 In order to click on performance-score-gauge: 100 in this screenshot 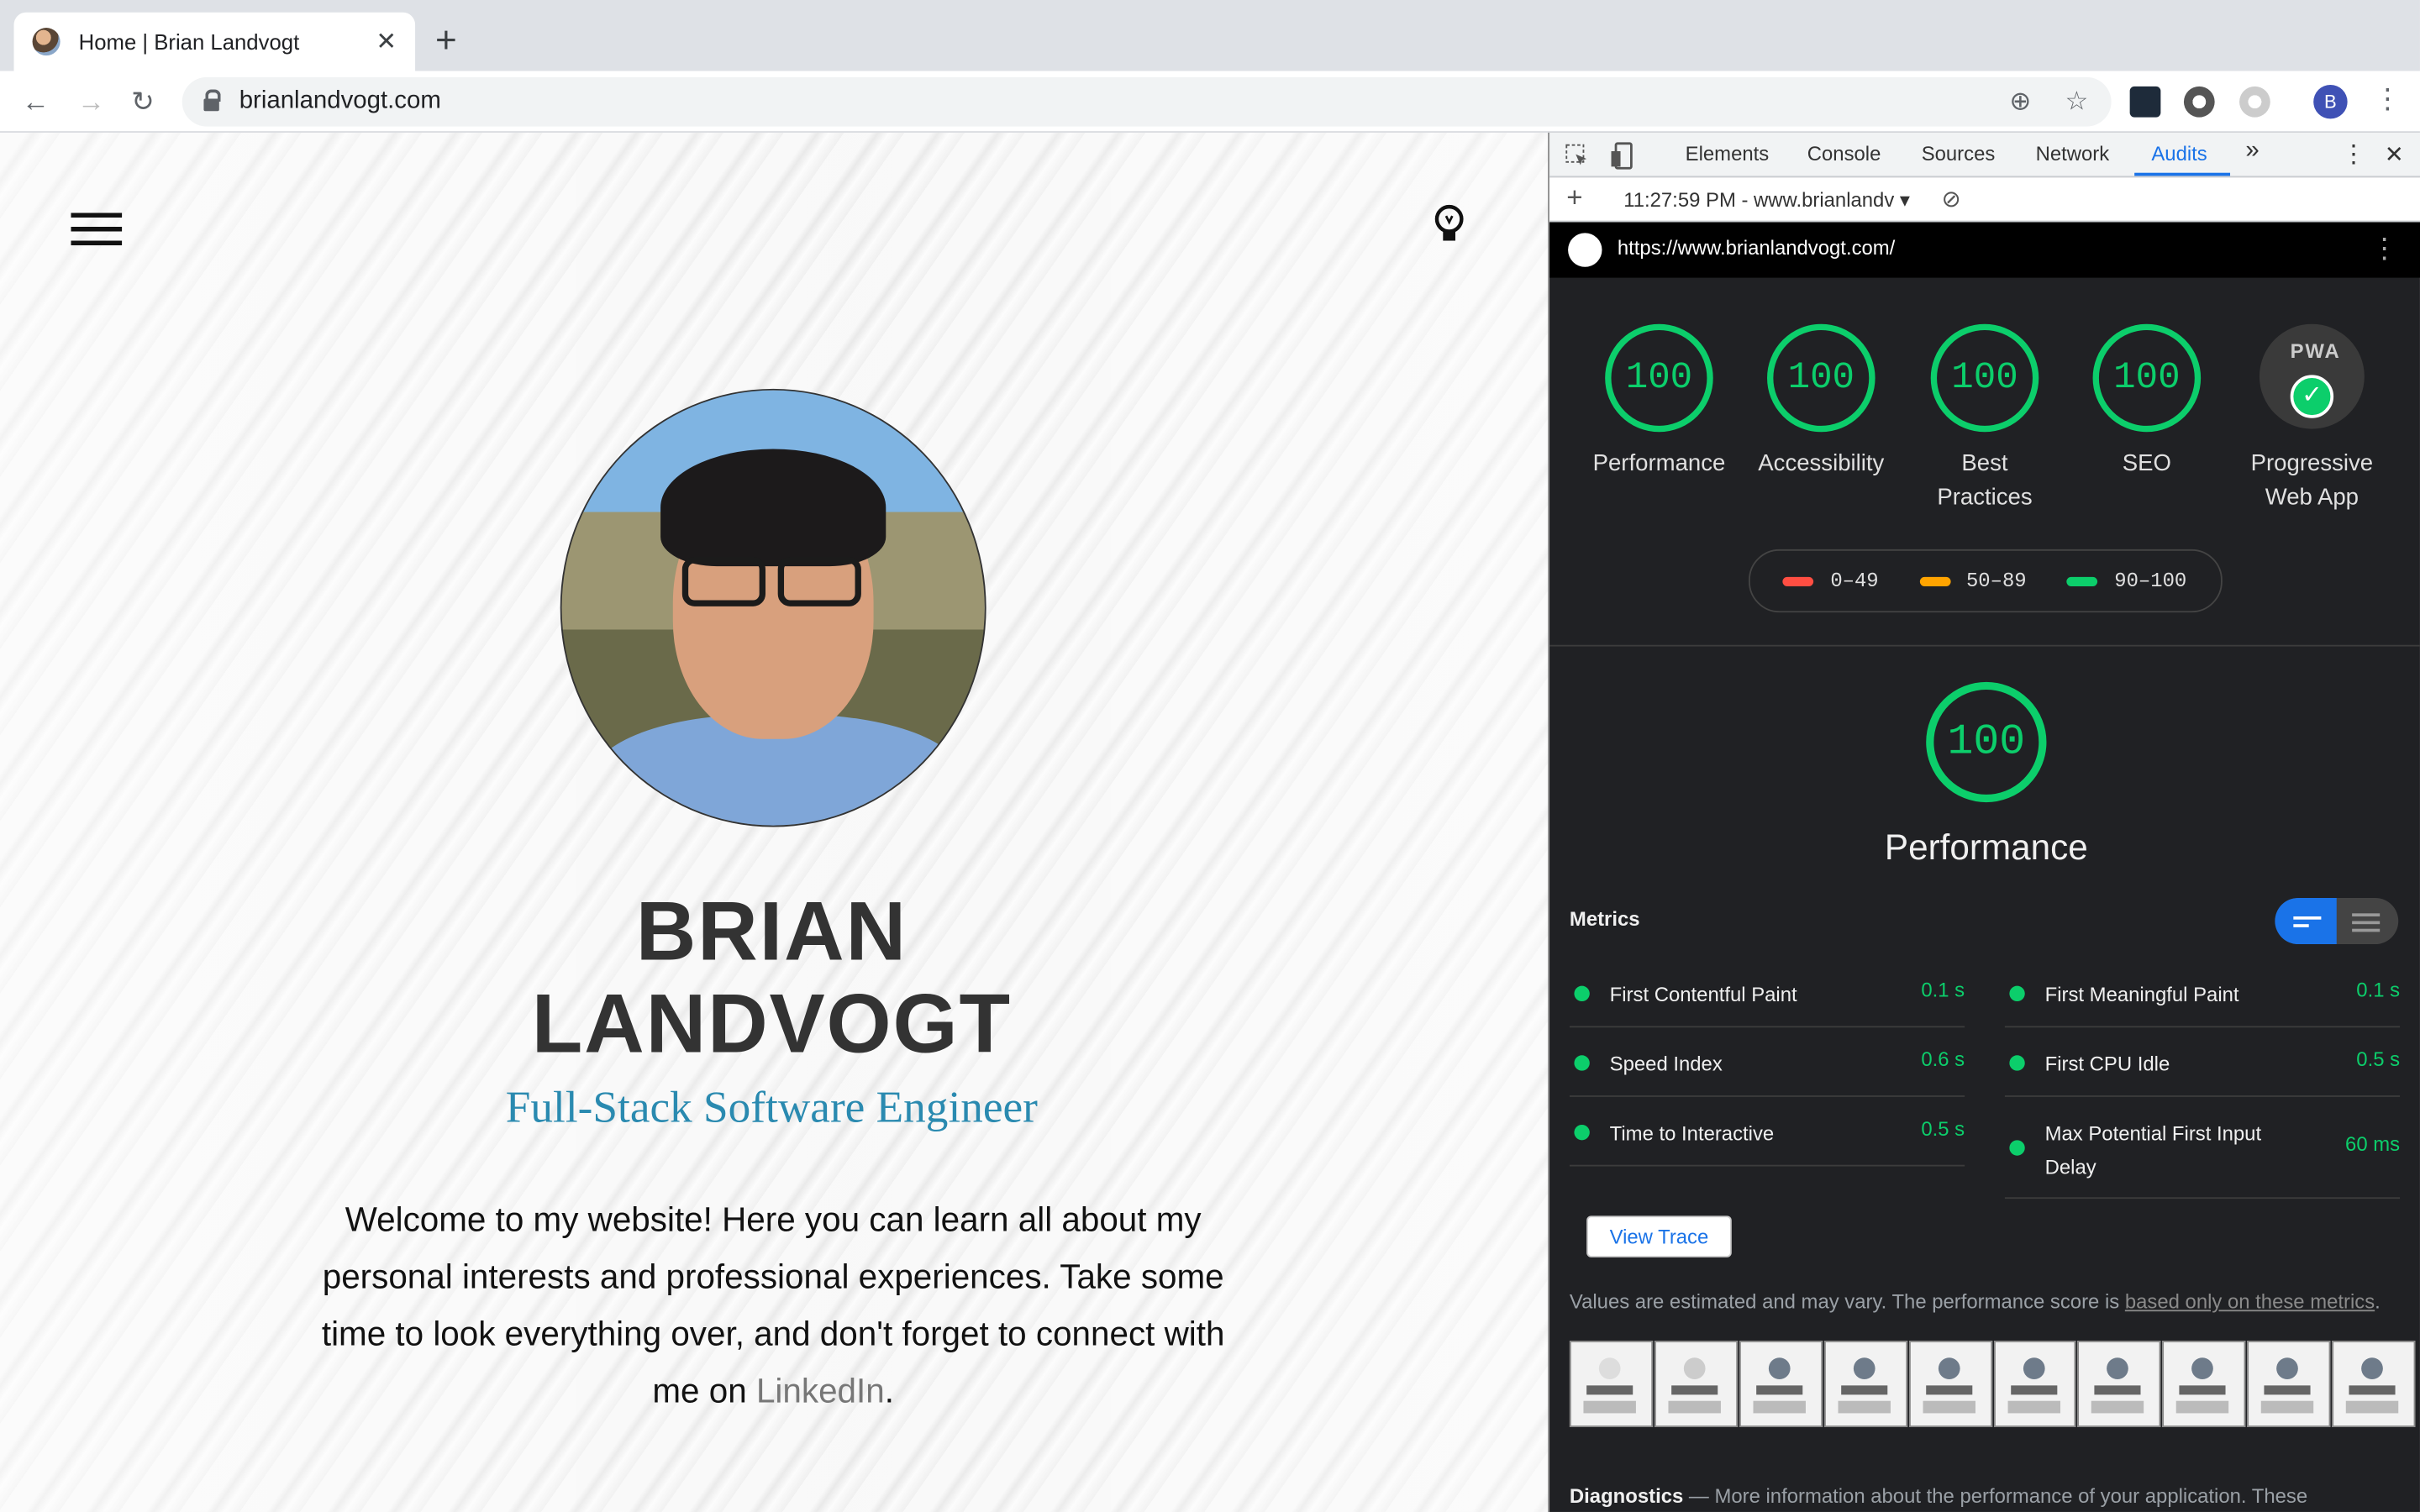, I will do `click(1986, 742)`.